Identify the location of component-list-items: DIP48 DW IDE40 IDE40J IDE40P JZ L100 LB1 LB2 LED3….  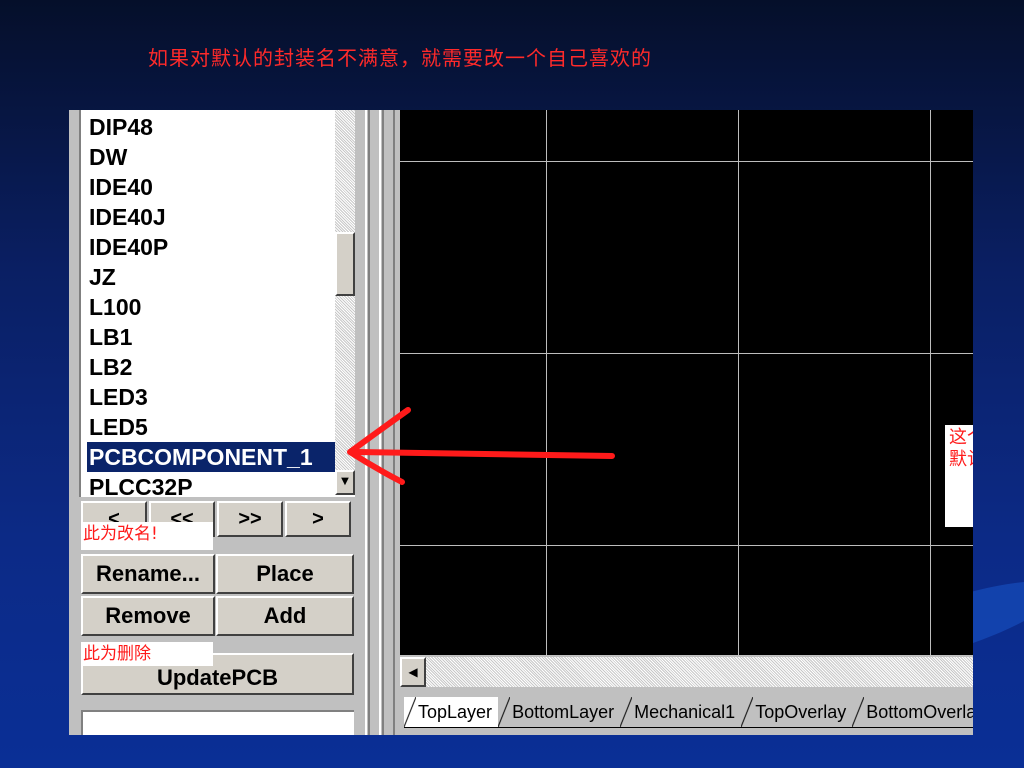
(212, 304).